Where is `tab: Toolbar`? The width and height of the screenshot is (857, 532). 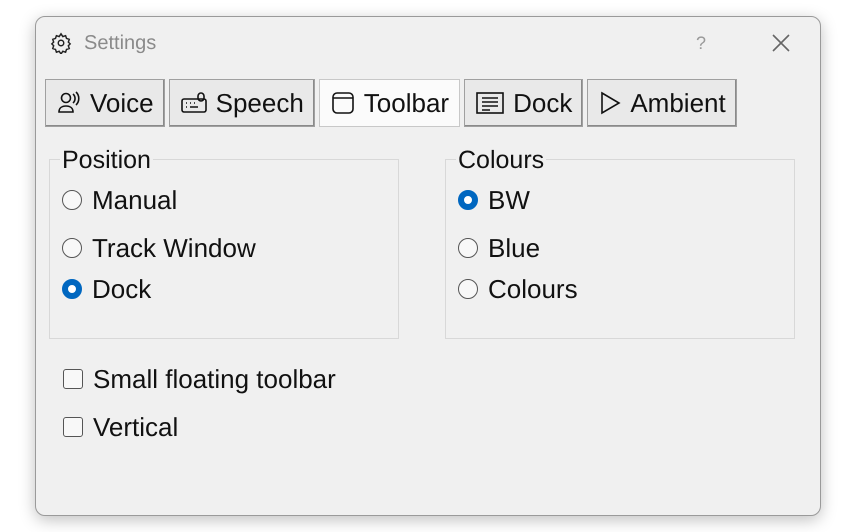
tab: Toolbar is located at coordinates (389, 103).